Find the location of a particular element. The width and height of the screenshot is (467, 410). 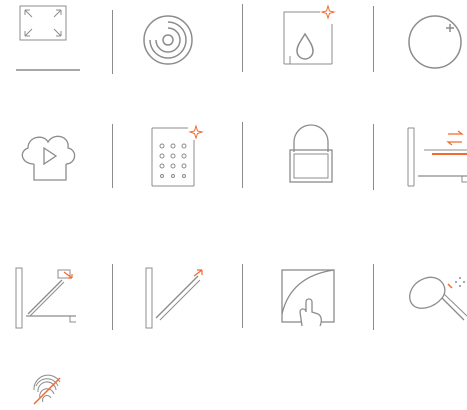

angle-arrow-in-icon is located at coordinates (47, 298).